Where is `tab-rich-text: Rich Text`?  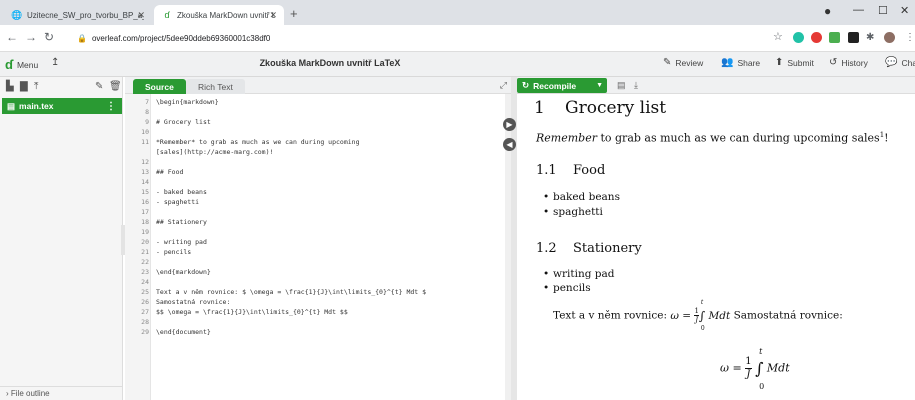 tab-rich-text: Rich Text is located at coordinates (215, 86).